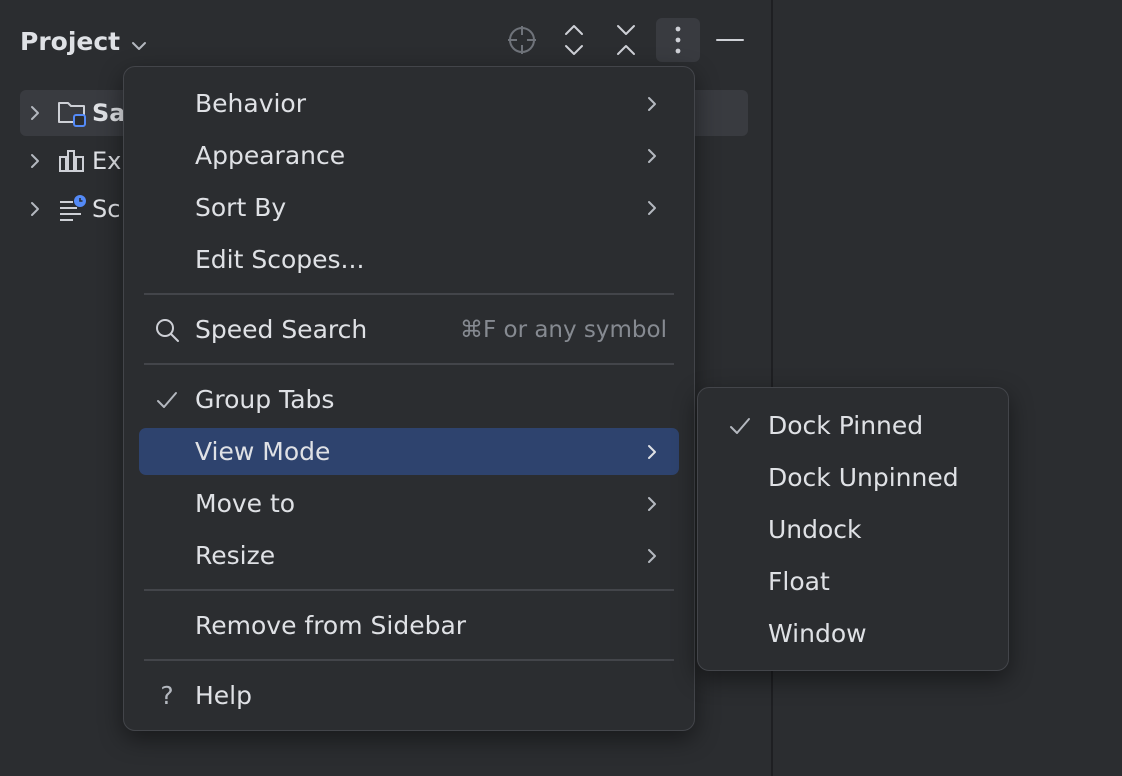 This screenshot has height=776, width=1122. I want to click on external-libraries-icon, so click(72, 161).